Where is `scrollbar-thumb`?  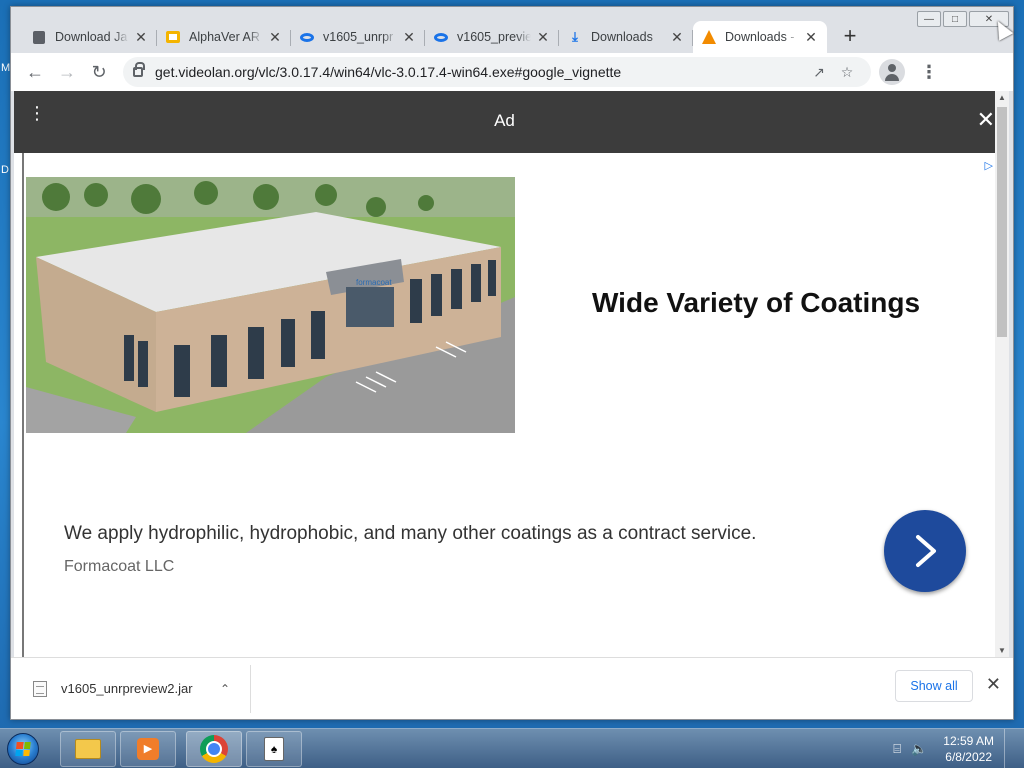
scrollbar-thumb is located at coordinates (1002, 222).